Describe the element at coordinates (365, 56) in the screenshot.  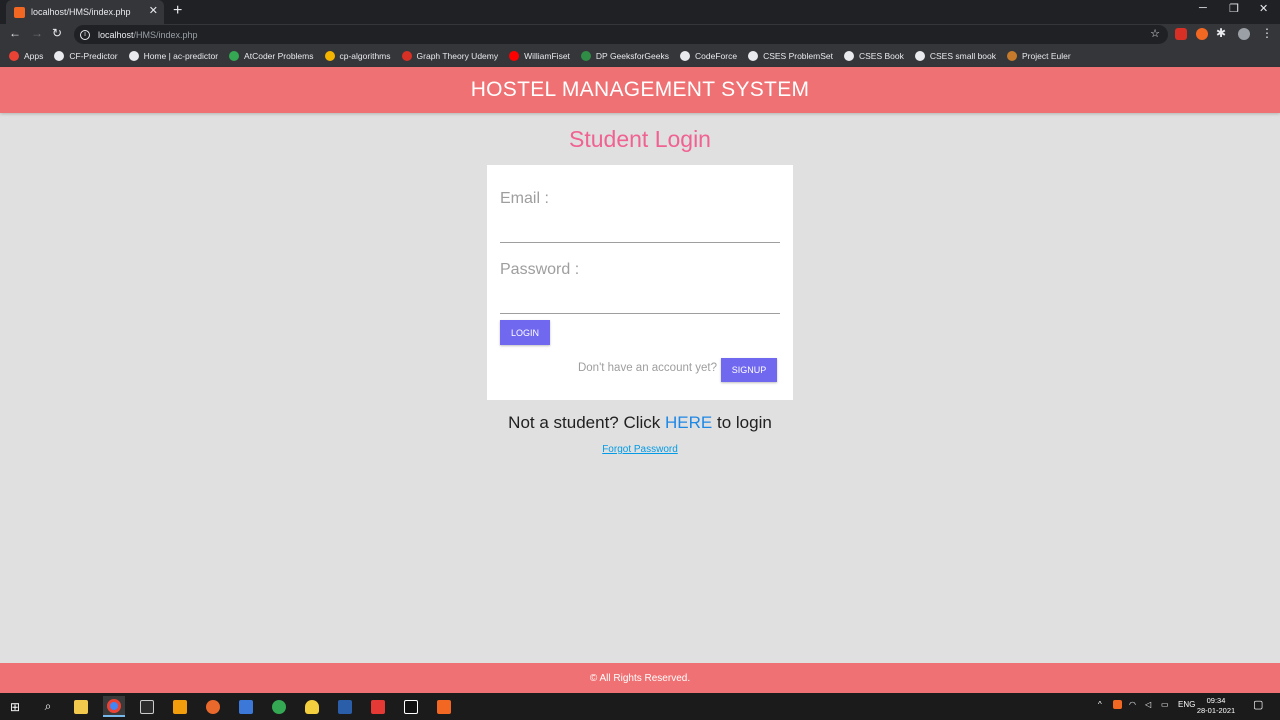
I see `bookmark-label: cp-algorithms` at that location.